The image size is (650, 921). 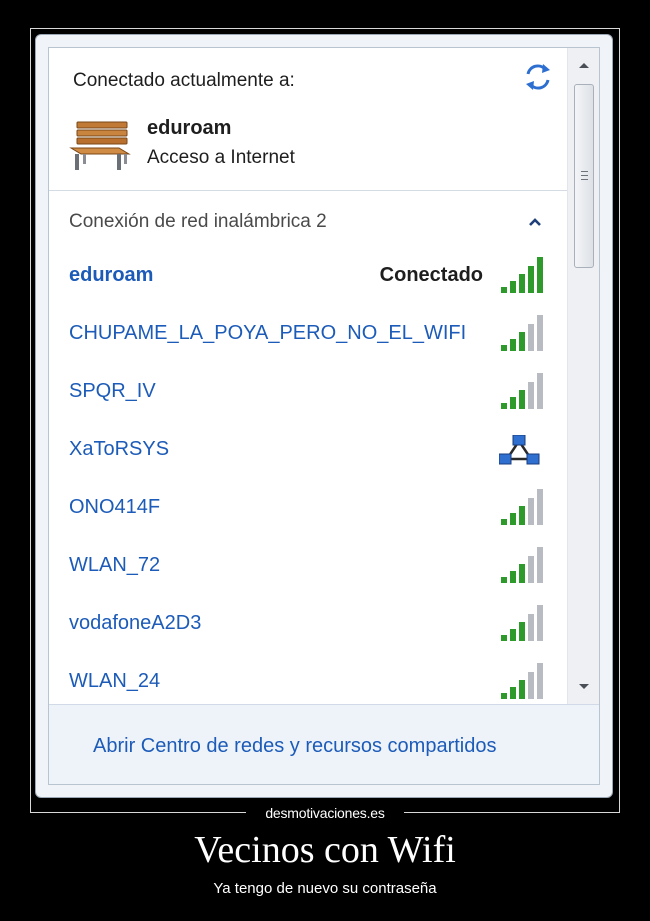 What do you see at coordinates (583, 376) in the screenshot?
I see `scrollbar` at bounding box center [583, 376].